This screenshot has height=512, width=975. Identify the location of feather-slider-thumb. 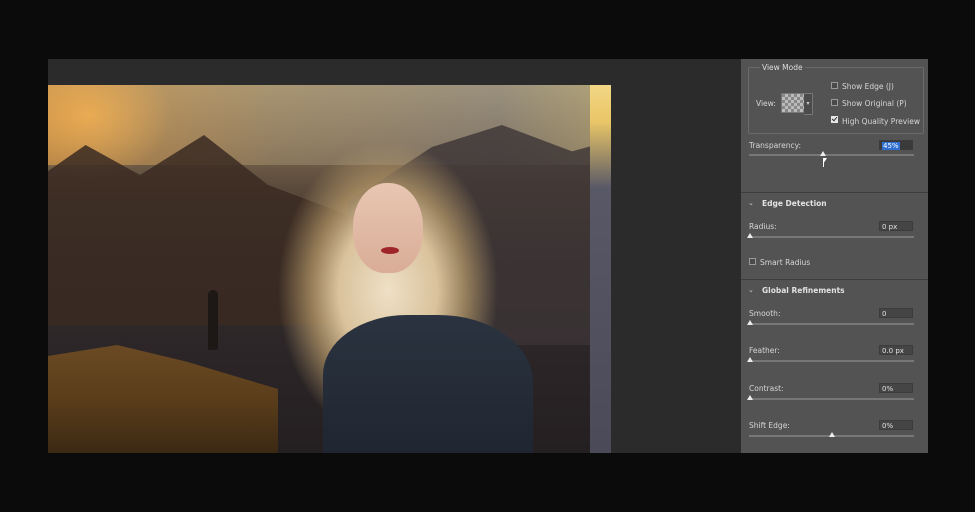
(750, 359).